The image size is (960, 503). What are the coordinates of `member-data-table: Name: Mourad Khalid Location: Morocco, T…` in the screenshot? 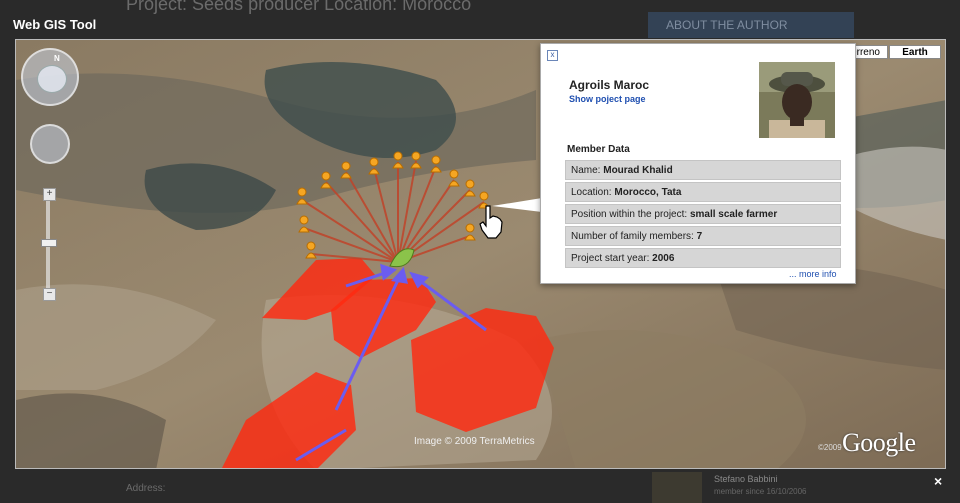 It's located at (703, 215).